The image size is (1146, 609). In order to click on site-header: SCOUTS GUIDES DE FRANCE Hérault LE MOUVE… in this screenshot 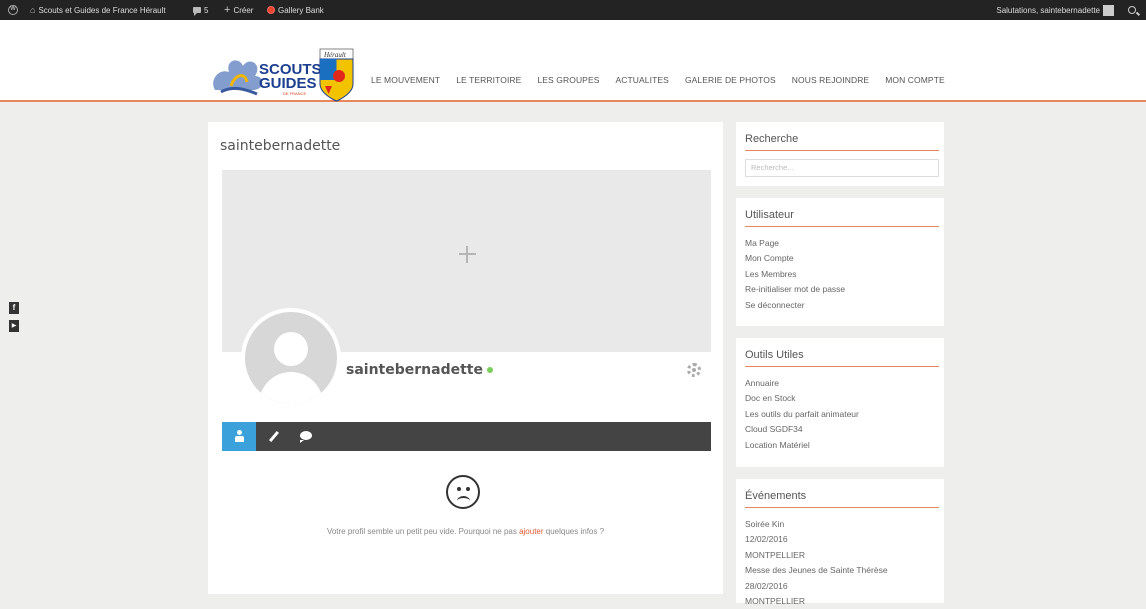, I will do `click(573, 61)`.